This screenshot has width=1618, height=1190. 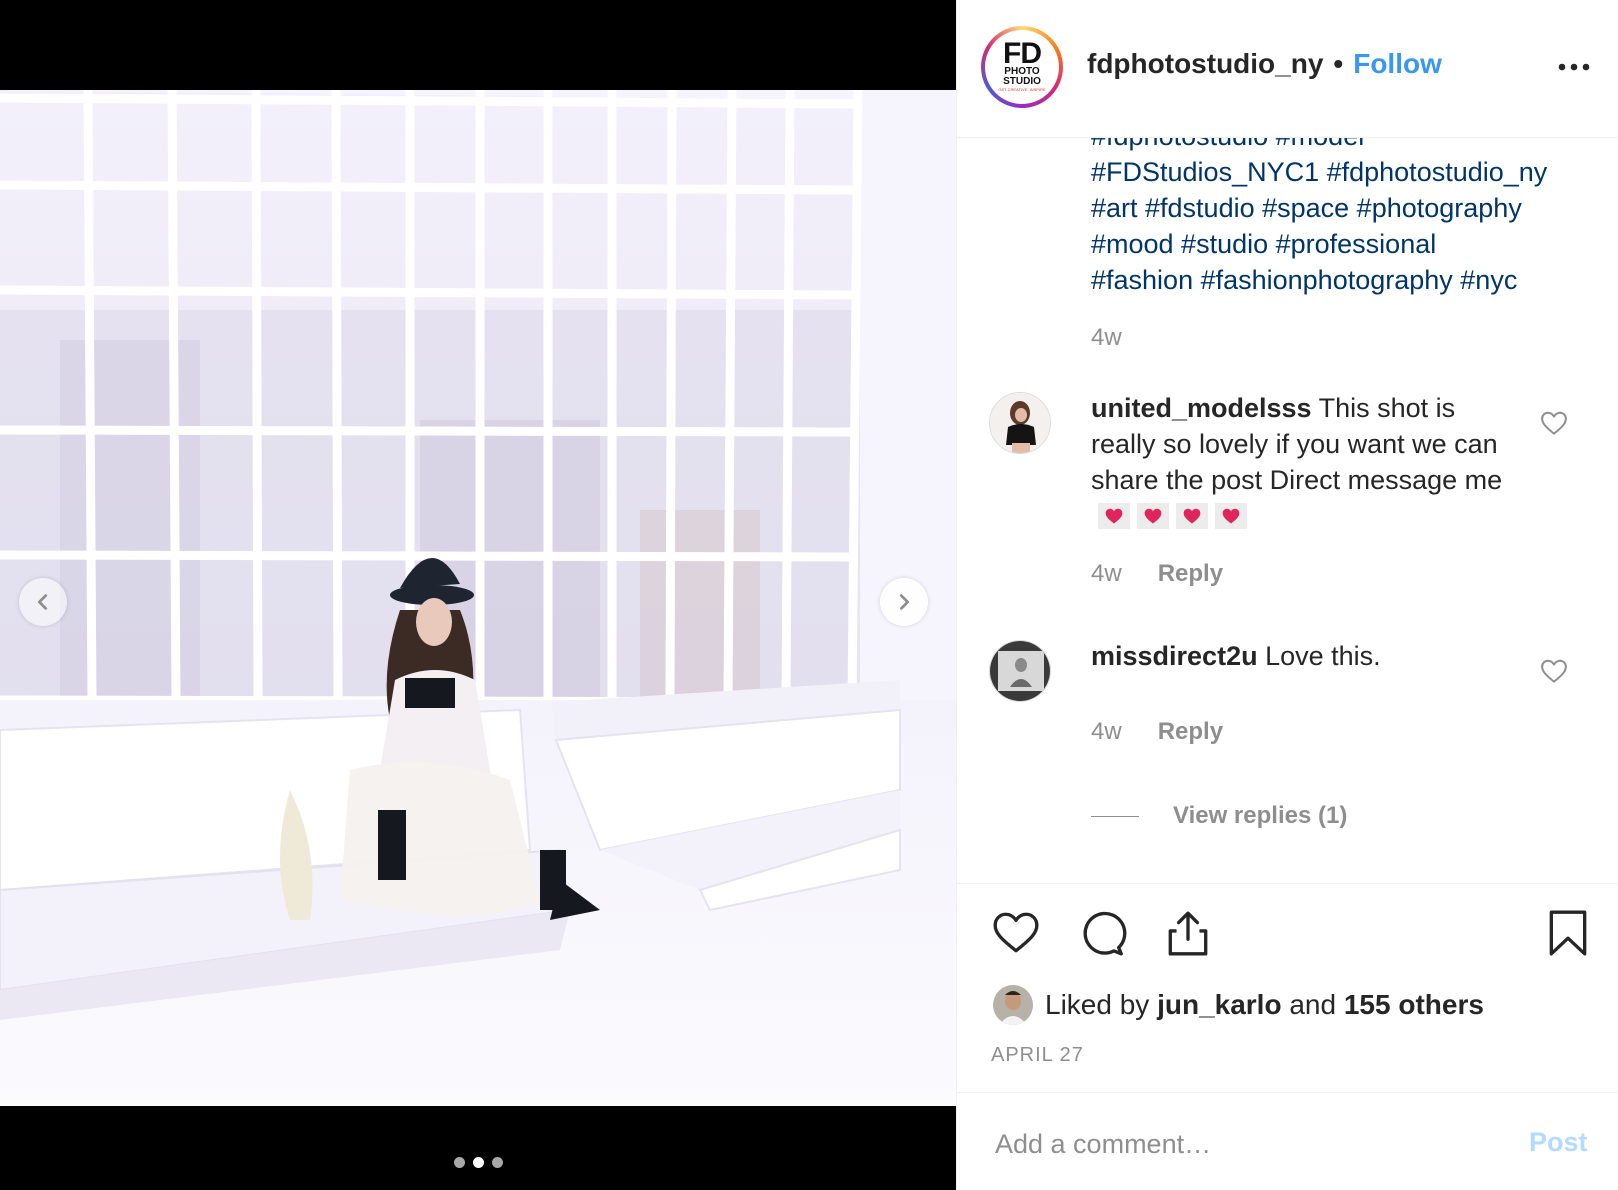 What do you see at coordinates (1174, 656) in the screenshot?
I see `comment-username: missdirect2u` at bounding box center [1174, 656].